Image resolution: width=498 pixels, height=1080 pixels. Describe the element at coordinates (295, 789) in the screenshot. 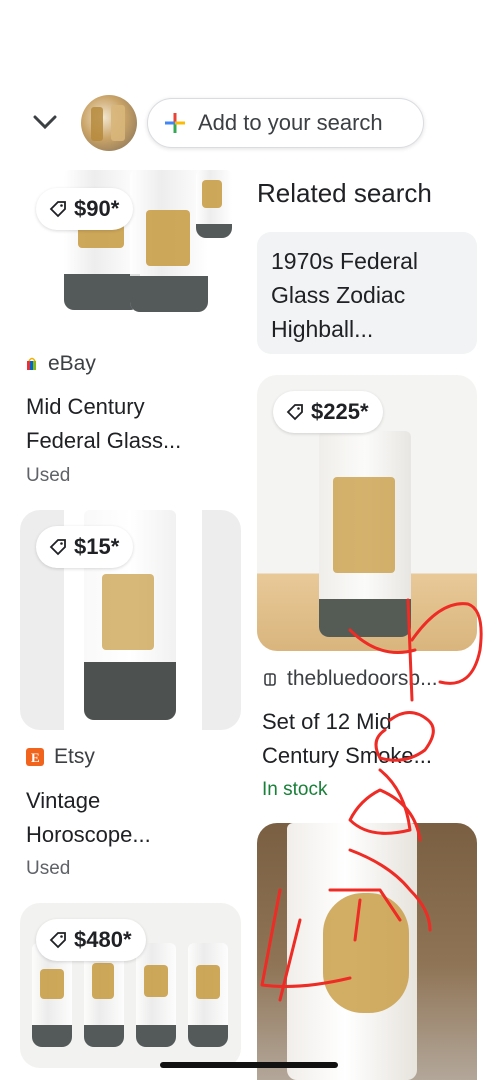

I see `stock-status: In stock` at that location.